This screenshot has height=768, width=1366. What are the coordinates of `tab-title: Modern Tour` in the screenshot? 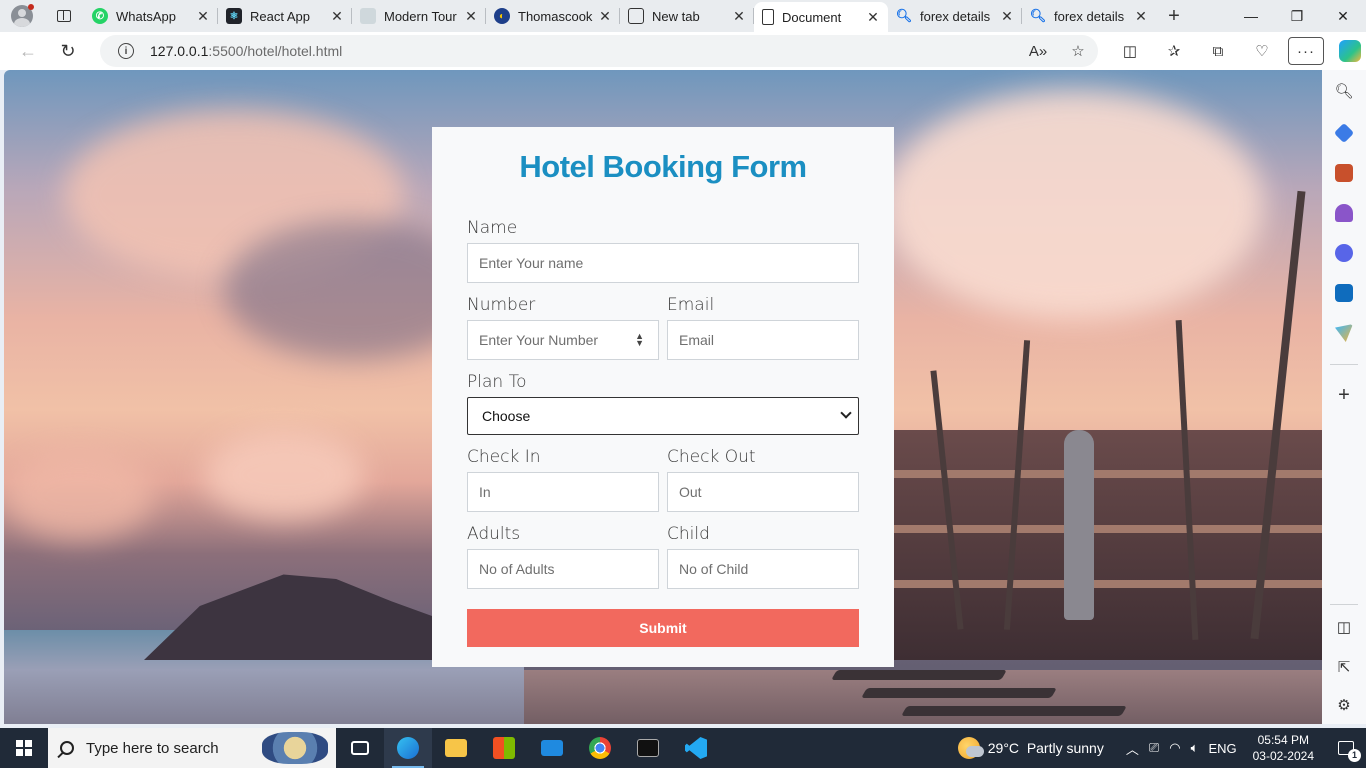 It's located at (420, 16).